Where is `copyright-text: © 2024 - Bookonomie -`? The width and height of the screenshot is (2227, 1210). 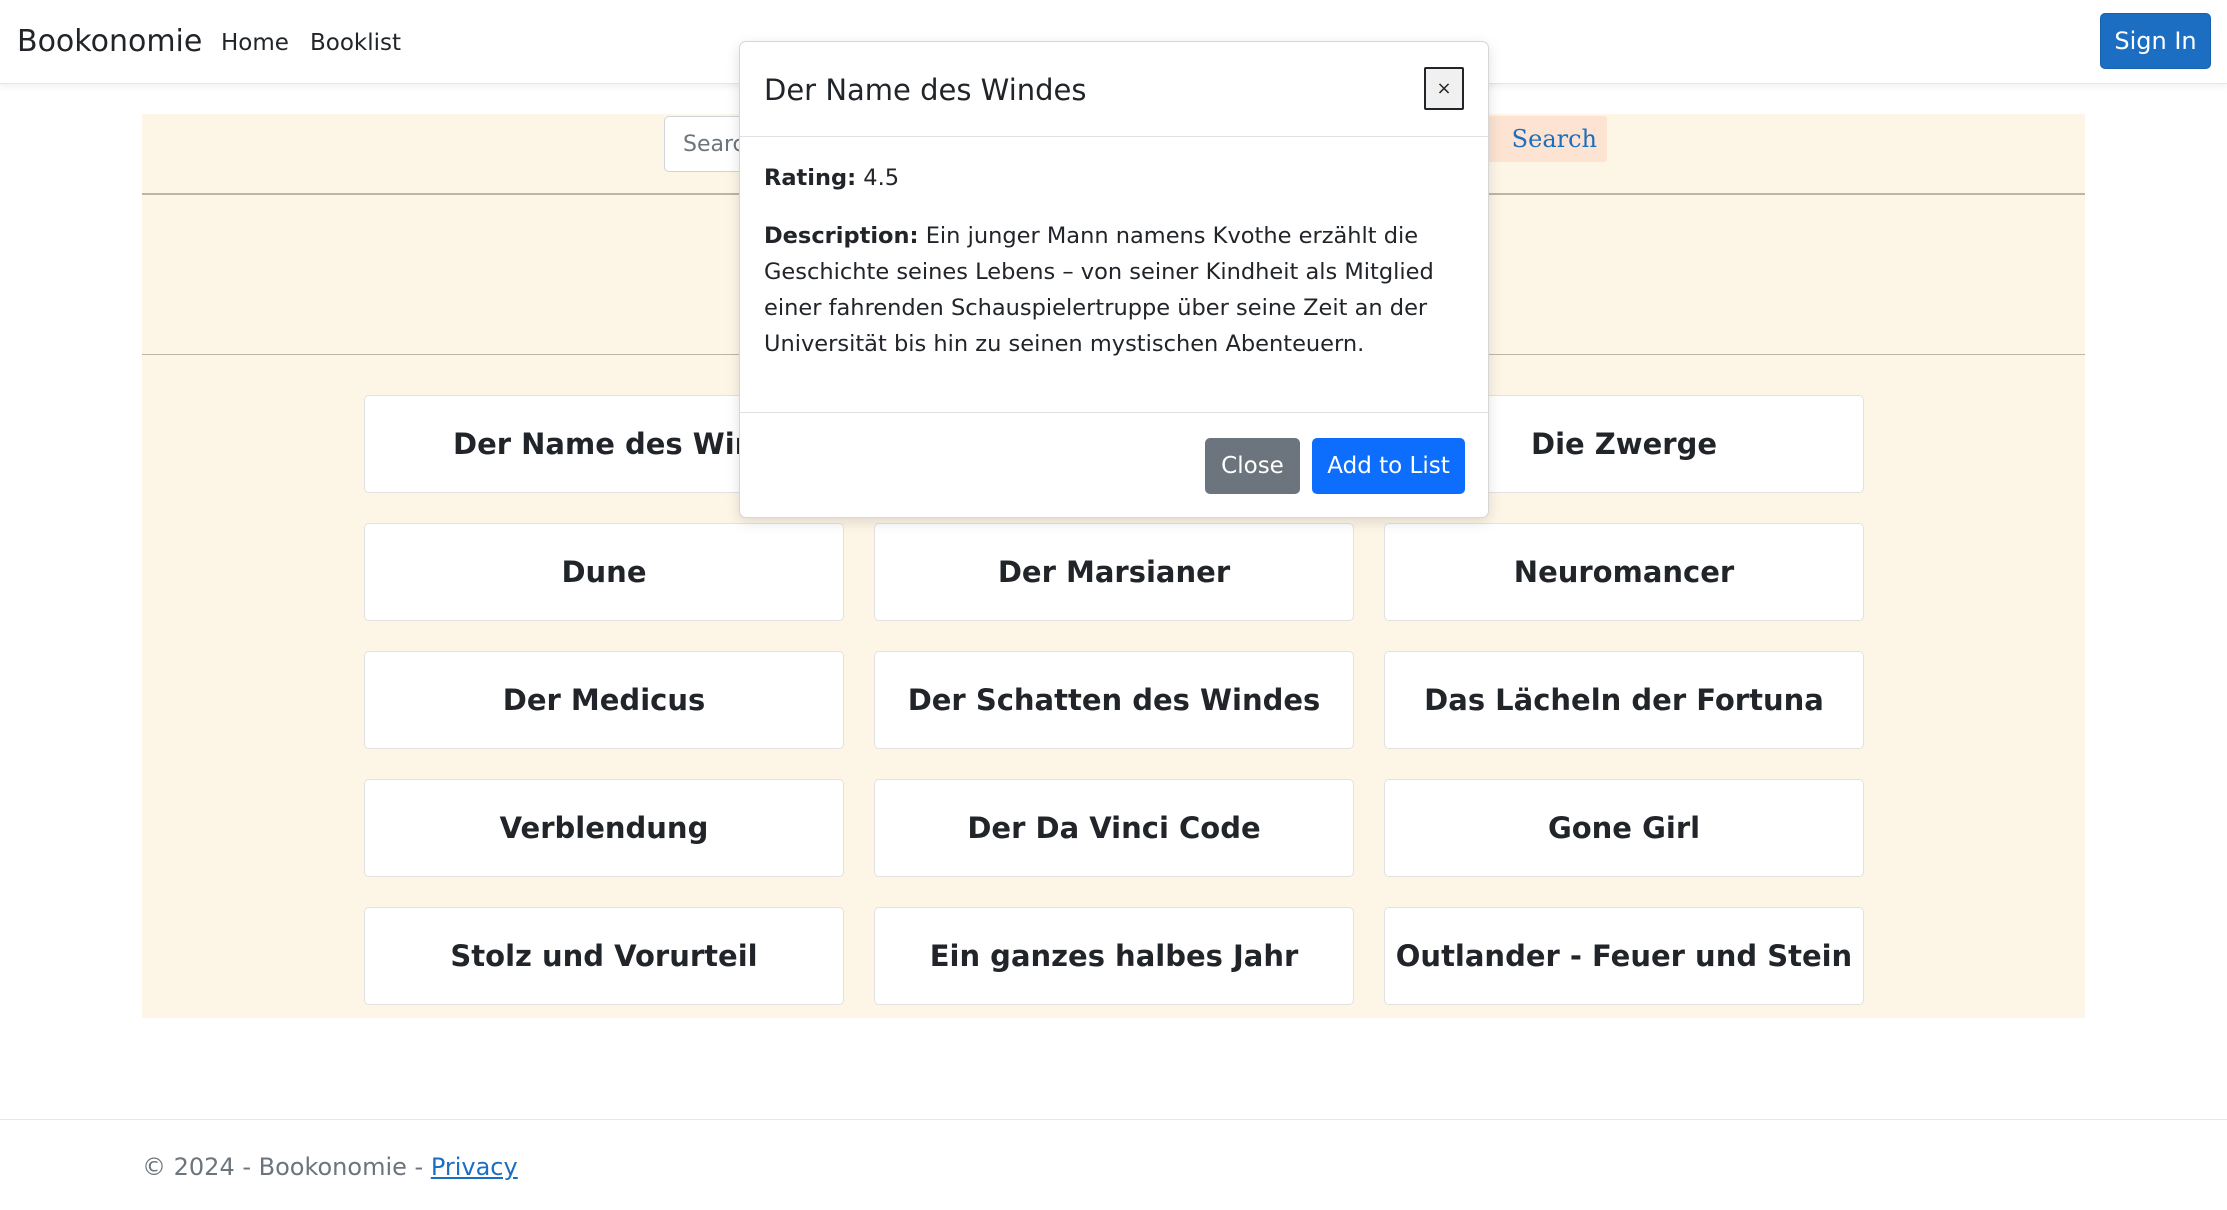
copyright-text: © 2024 - Bookonomie - is located at coordinates (286, 1167).